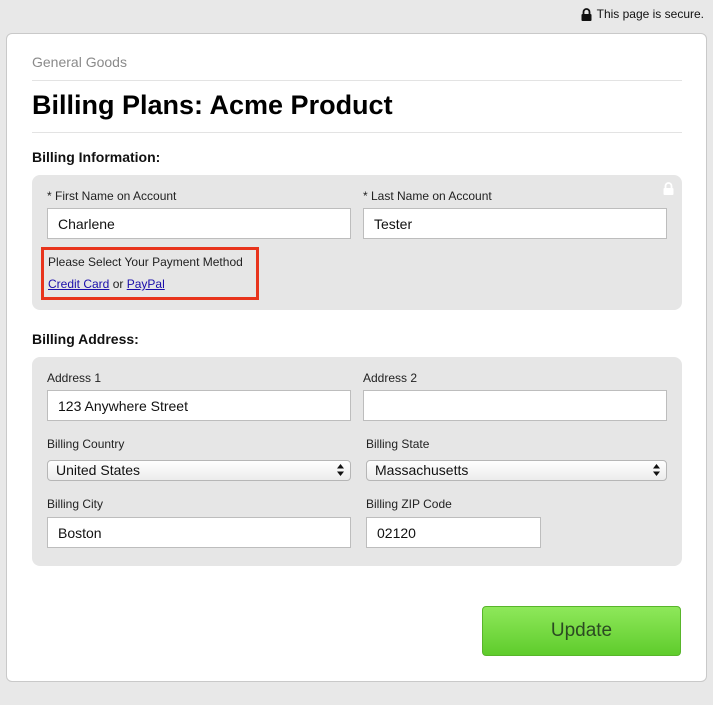 The width and height of the screenshot is (713, 705). Describe the element at coordinates (427, 196) in the screenshot. I see `last-name-label: * Last Name on Account` at that location.